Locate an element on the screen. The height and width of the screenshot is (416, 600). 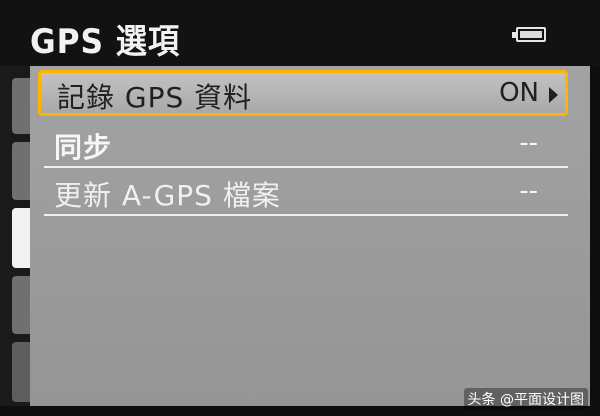
menu-item-value: ON is located at coordinates (519, 93).